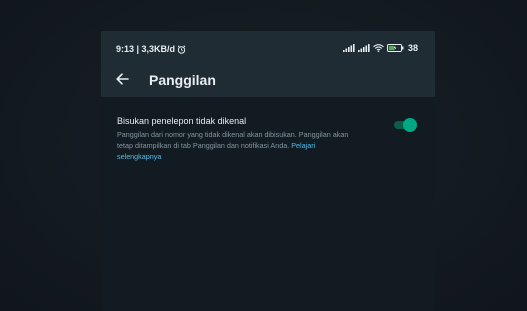 This screenshot has height=311, width=527. I want to click on status-right: 38, so click(380, 48).